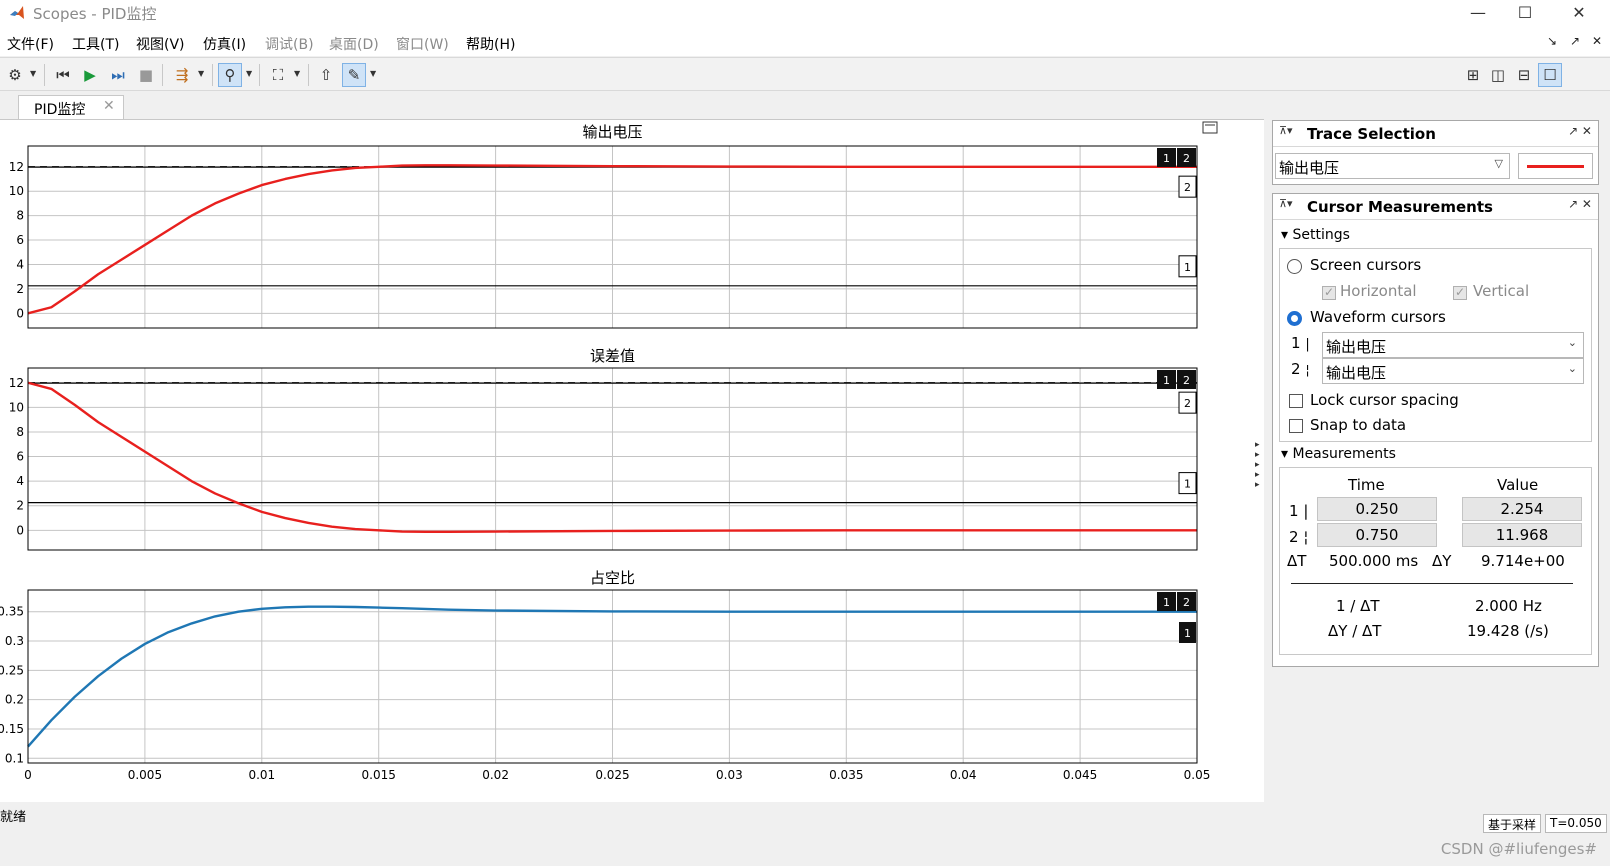 The image size is (1610, 866). I want to click on y-tick-label: 0.25, so click(12, 670).